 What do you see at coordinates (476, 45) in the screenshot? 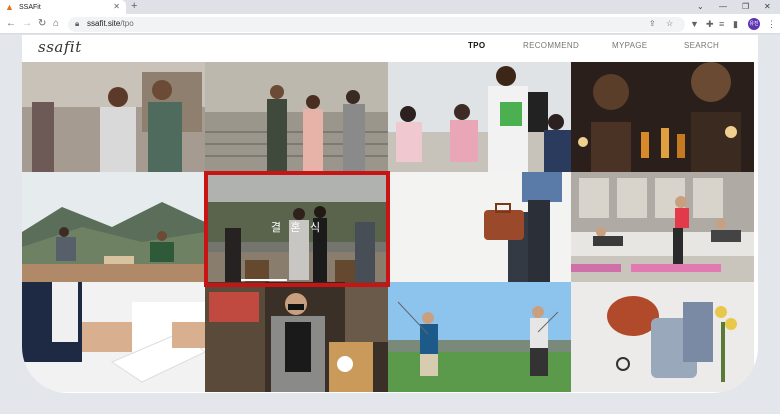
I see `nav-tpo: TPO` at bounding box center [476, 45].